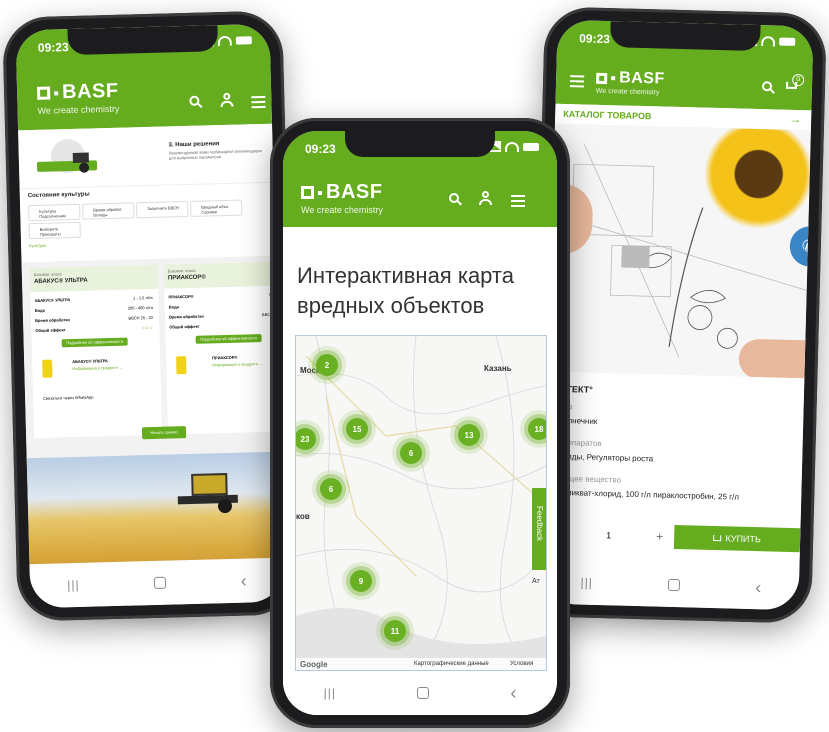  I want to click on map-cluster-marker: 9, so click(361, 581).